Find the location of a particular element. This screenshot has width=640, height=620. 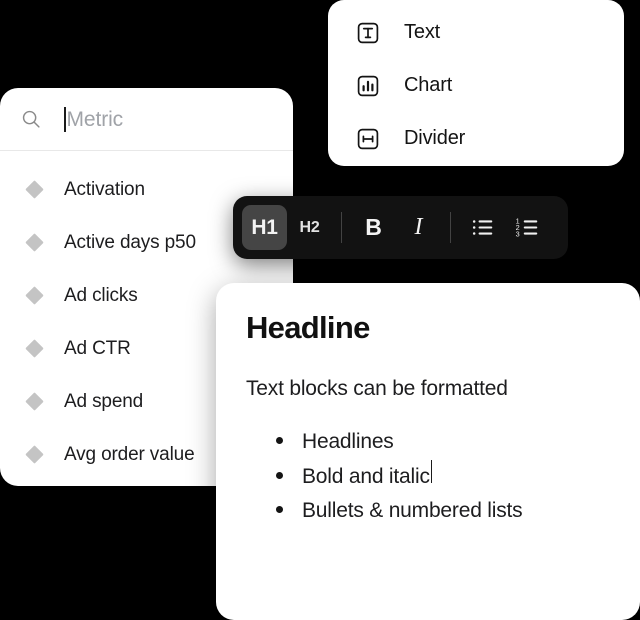

document-paragraph: Text blocks can be formatted is located at coordinates (428, 388).